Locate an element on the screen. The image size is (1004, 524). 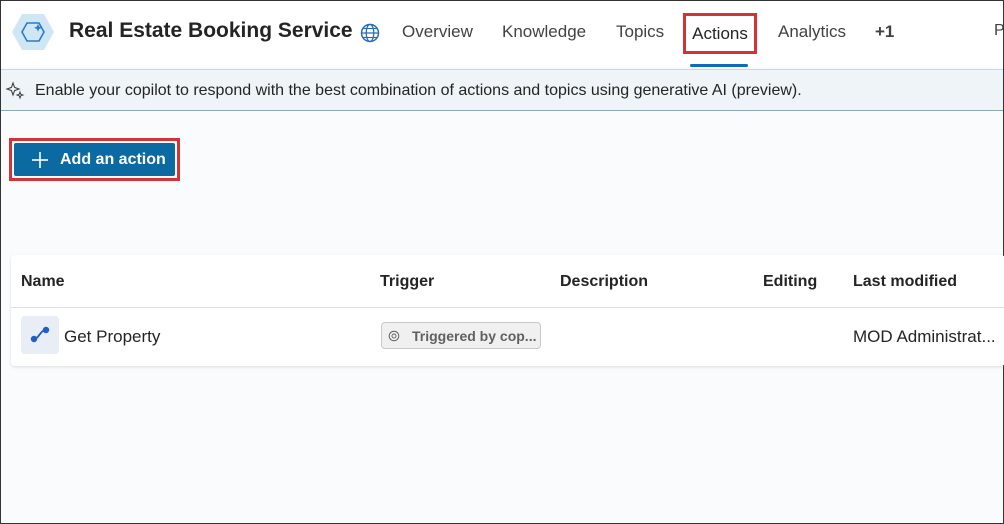
trigger-icon is located at coordinates (394, 335).